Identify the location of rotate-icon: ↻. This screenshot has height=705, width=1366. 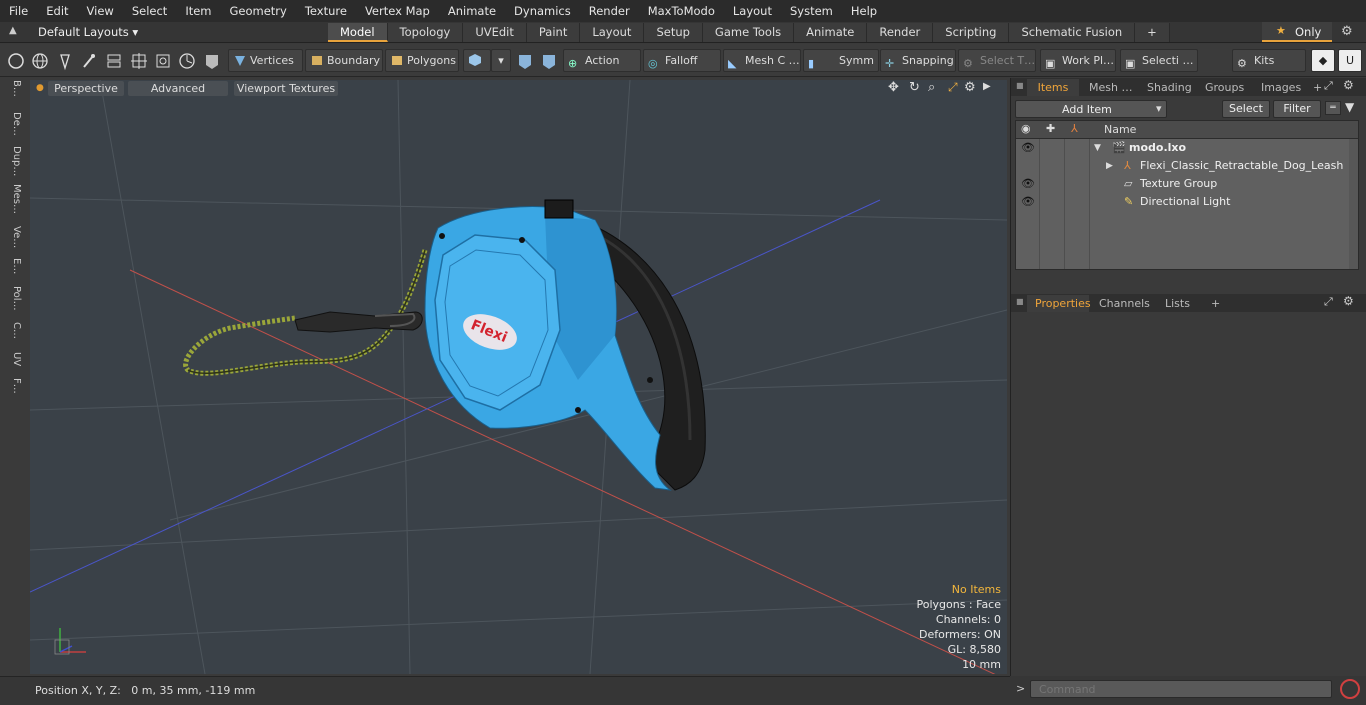
(914, 87).